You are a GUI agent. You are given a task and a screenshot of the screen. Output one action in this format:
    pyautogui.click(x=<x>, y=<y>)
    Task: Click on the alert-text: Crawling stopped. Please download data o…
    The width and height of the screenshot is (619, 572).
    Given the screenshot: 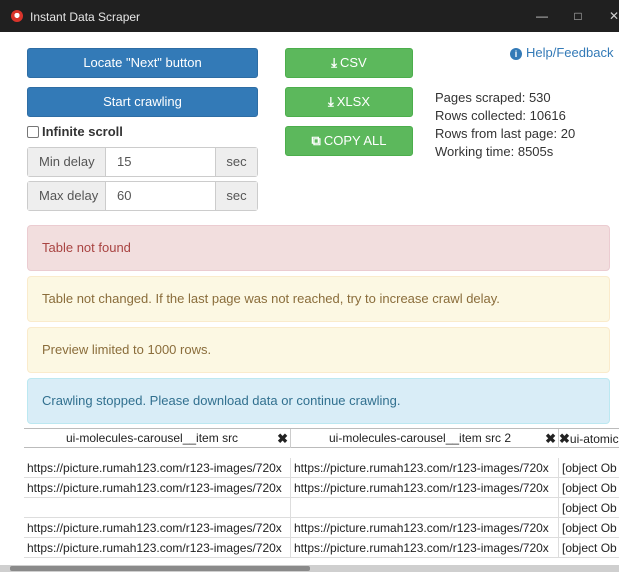 What is the action you would take?
    pyautogui.click(x=221, y=400)
    